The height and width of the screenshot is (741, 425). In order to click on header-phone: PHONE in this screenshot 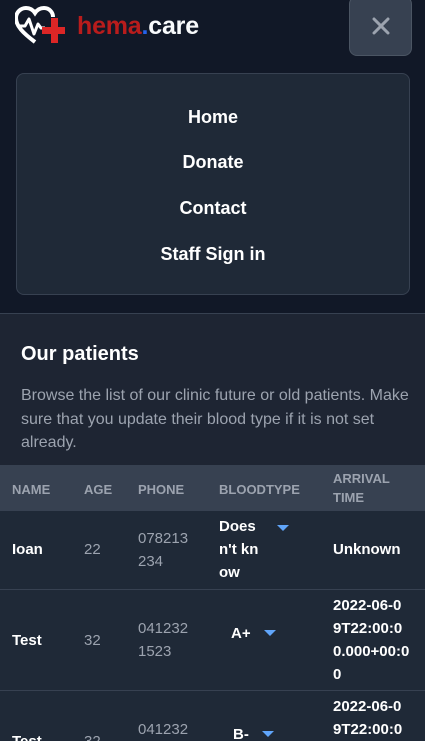, I will do `click(161, 489)`.